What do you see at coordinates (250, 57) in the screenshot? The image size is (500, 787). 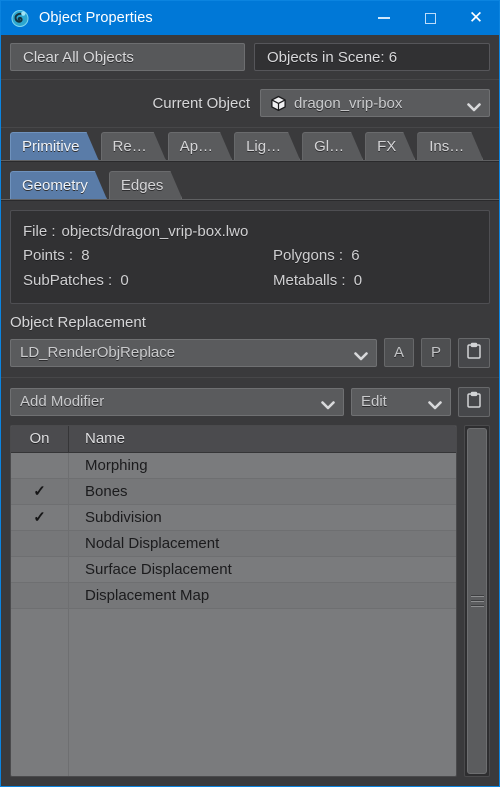 I see `top-action-row: Clear All Objects Objects in Scene: 6` at bounding box center [250, 57].